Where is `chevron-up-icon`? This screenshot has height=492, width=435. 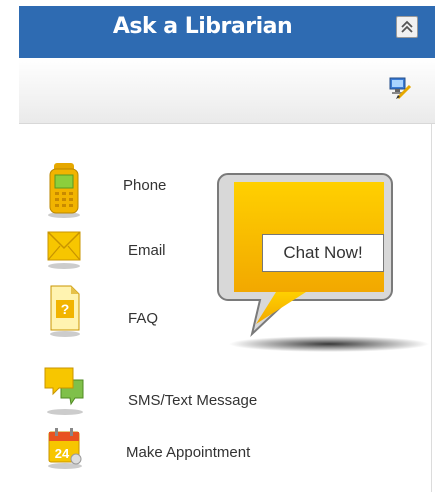 chevron-up-icon is located at coordinates (407, 26).